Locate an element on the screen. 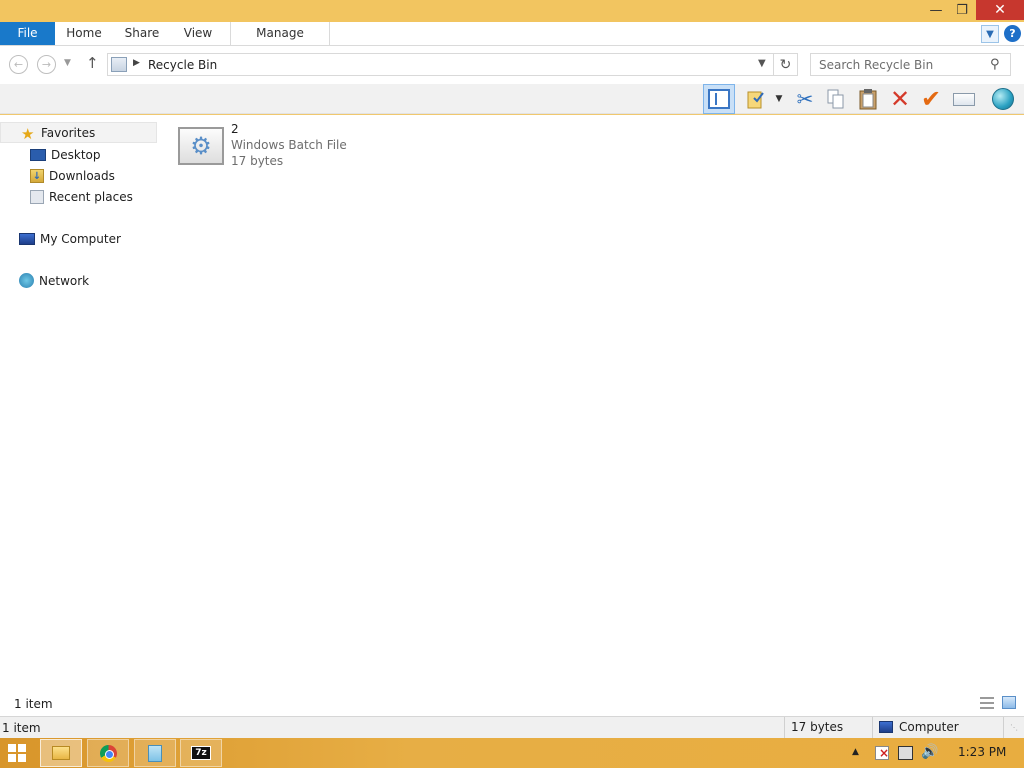  downloads-icon: ↓ is located at coordinates (37, 175).